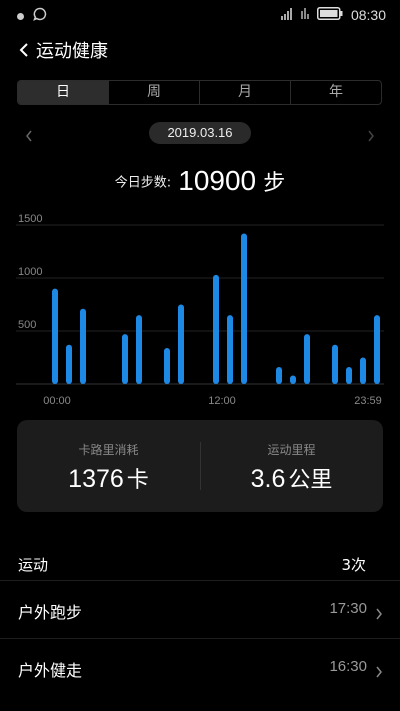  Describe the element at coordinates (200, 609) in the screenshot. I see `list-item: 户外跑步 17:30` at that location.